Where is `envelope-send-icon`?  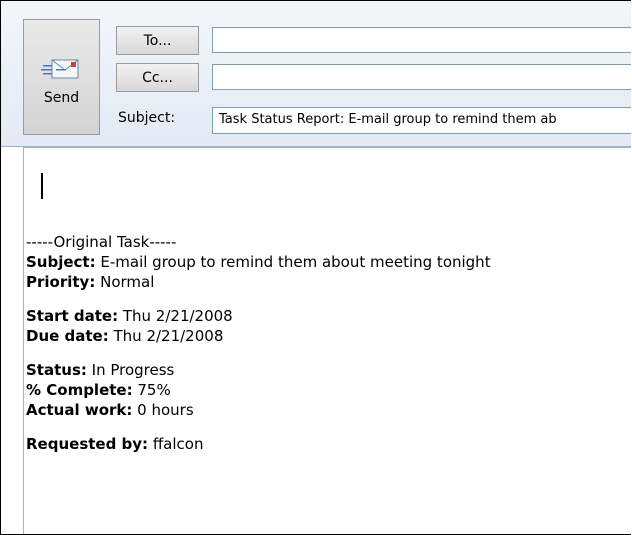
envelope-send-icon is located at coordinates (60, 69).